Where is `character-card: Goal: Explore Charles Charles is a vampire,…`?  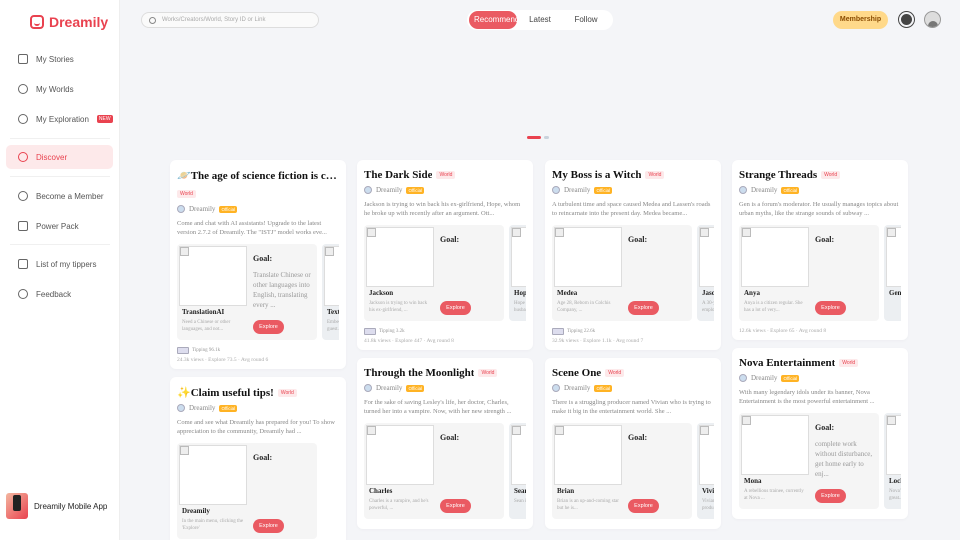 character-card: Goal: Explore Charles Charles is a vampire,… is located at coordinates (434, 471).